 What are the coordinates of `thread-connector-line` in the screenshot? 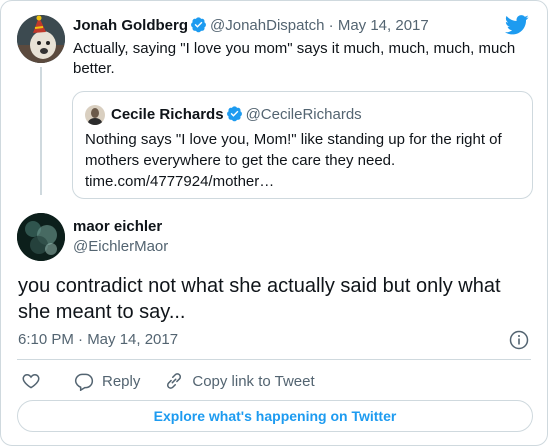 It's located at (41, 131).